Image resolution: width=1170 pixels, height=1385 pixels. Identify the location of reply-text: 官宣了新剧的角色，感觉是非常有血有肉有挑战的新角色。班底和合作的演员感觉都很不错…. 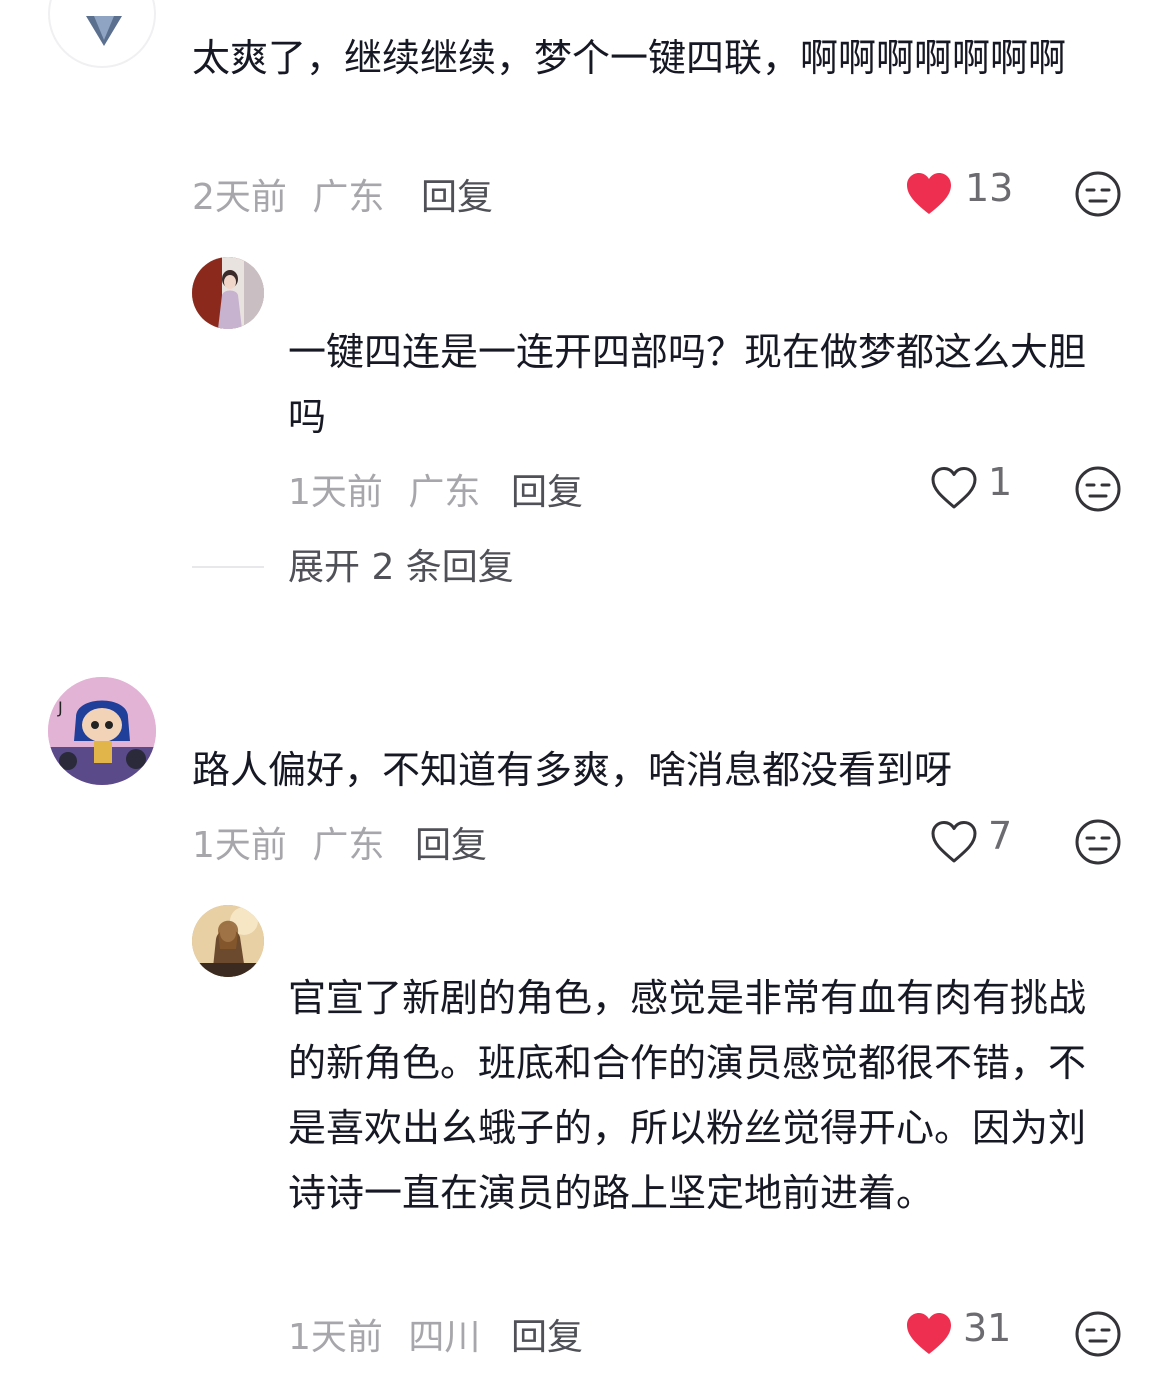
(687, 1095).